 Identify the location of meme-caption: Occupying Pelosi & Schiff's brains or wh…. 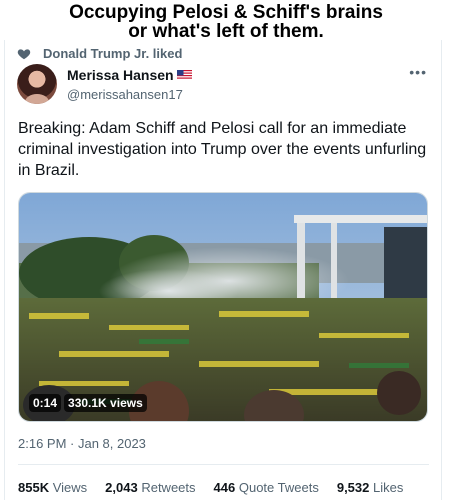
(226, 22).